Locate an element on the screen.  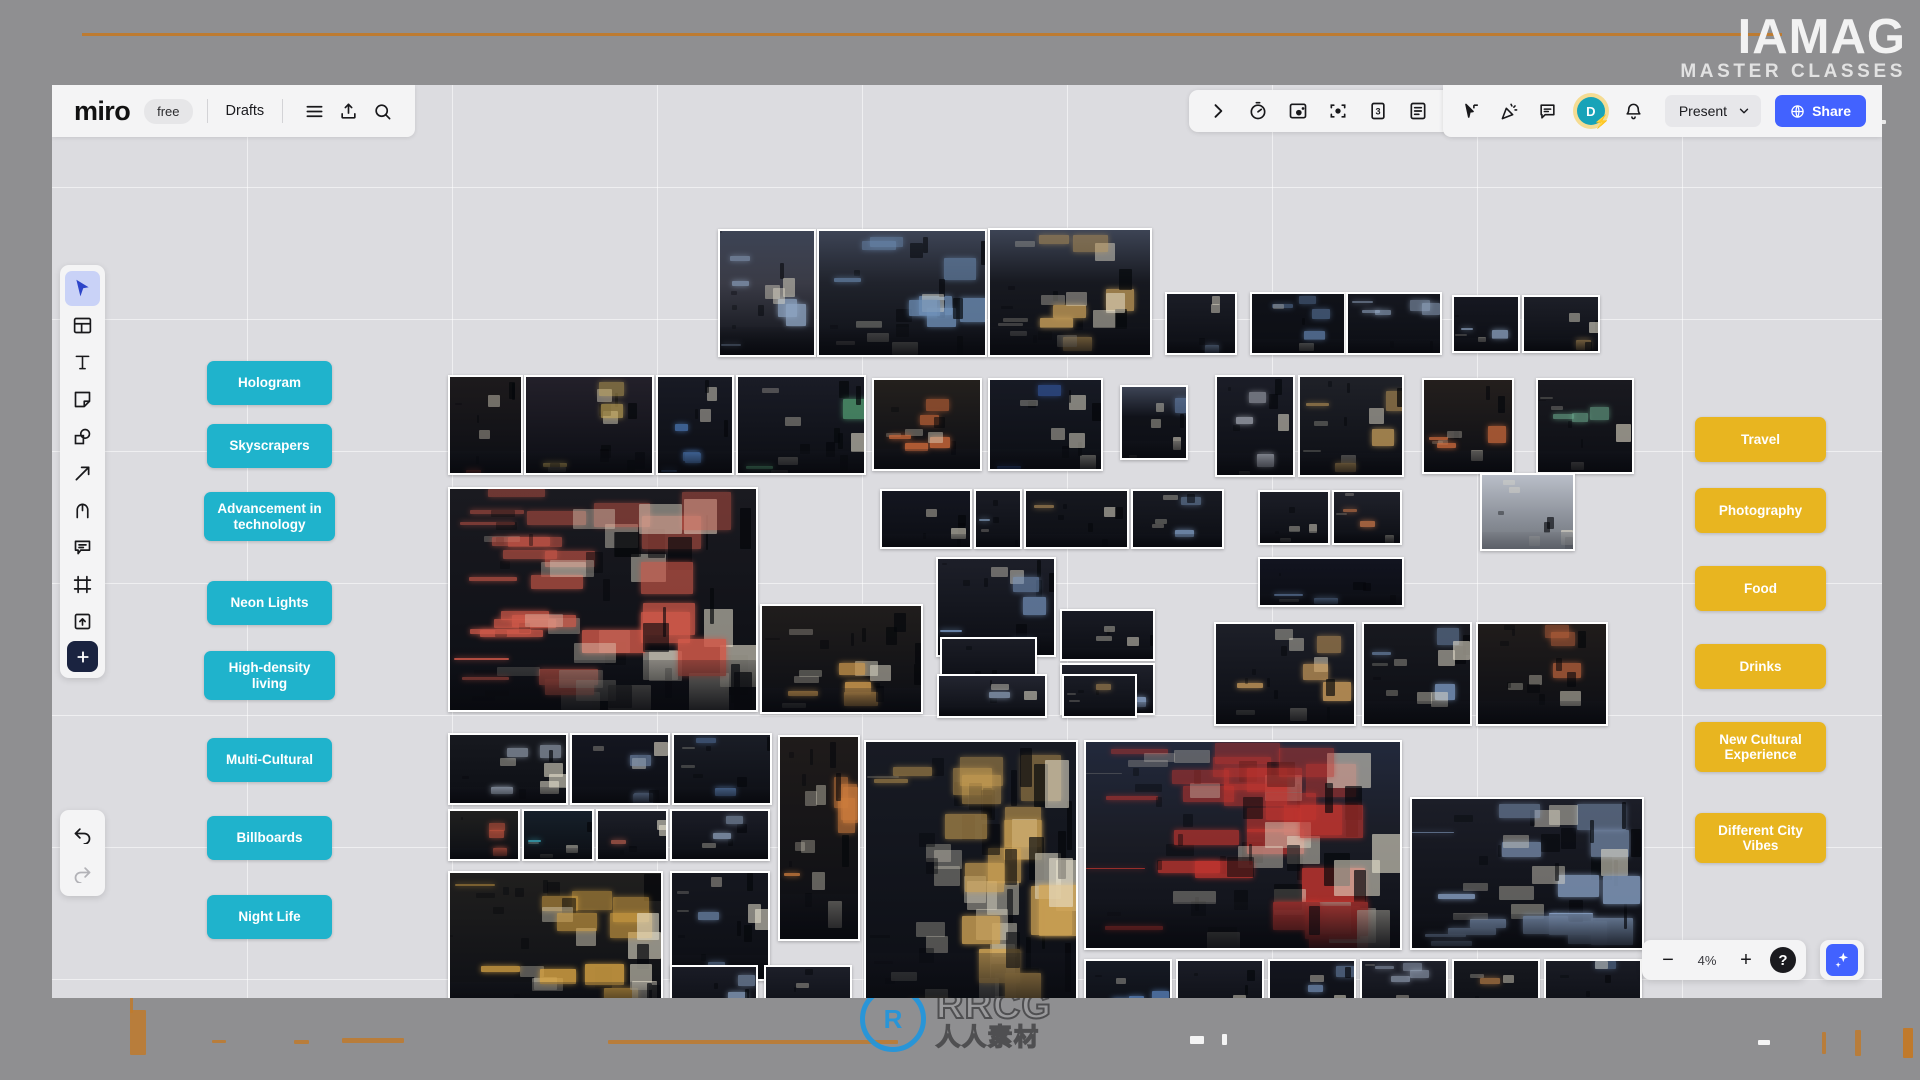
zoom-level-label: 4% is located at coordinates (1707, 960).